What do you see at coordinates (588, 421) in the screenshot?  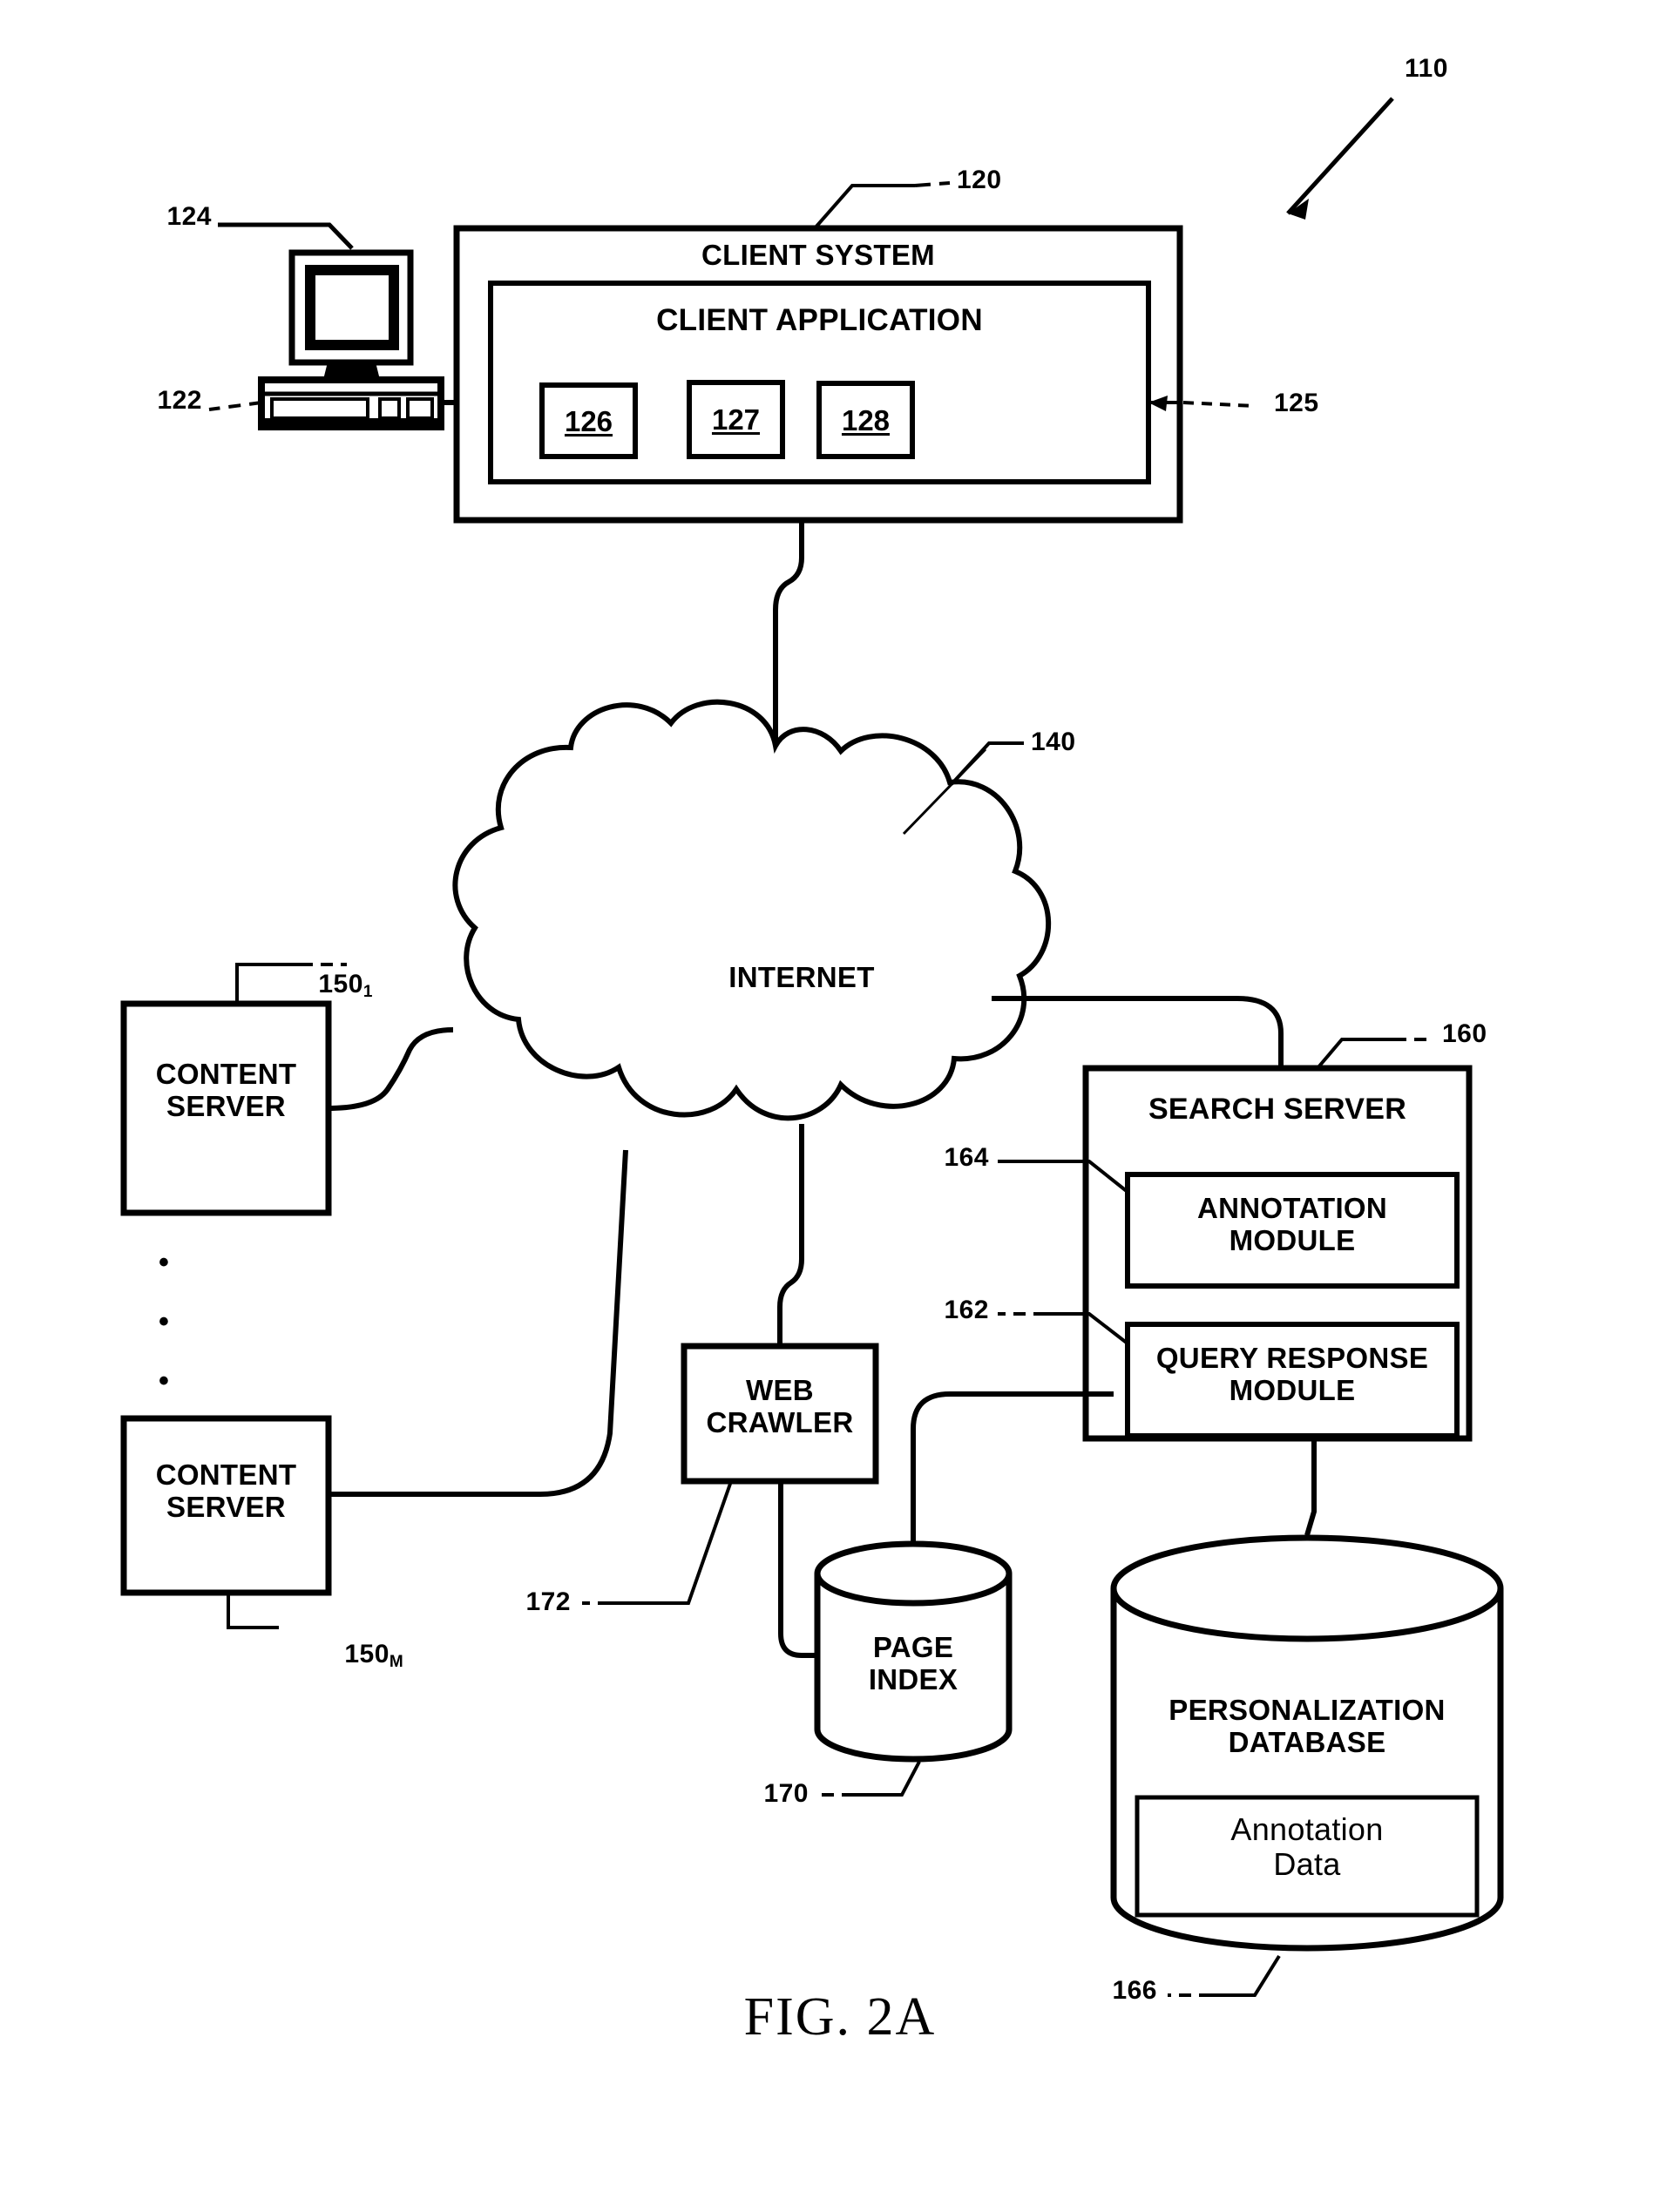 I see `client-module-label-1: 126` at bounding box center [588, 421].